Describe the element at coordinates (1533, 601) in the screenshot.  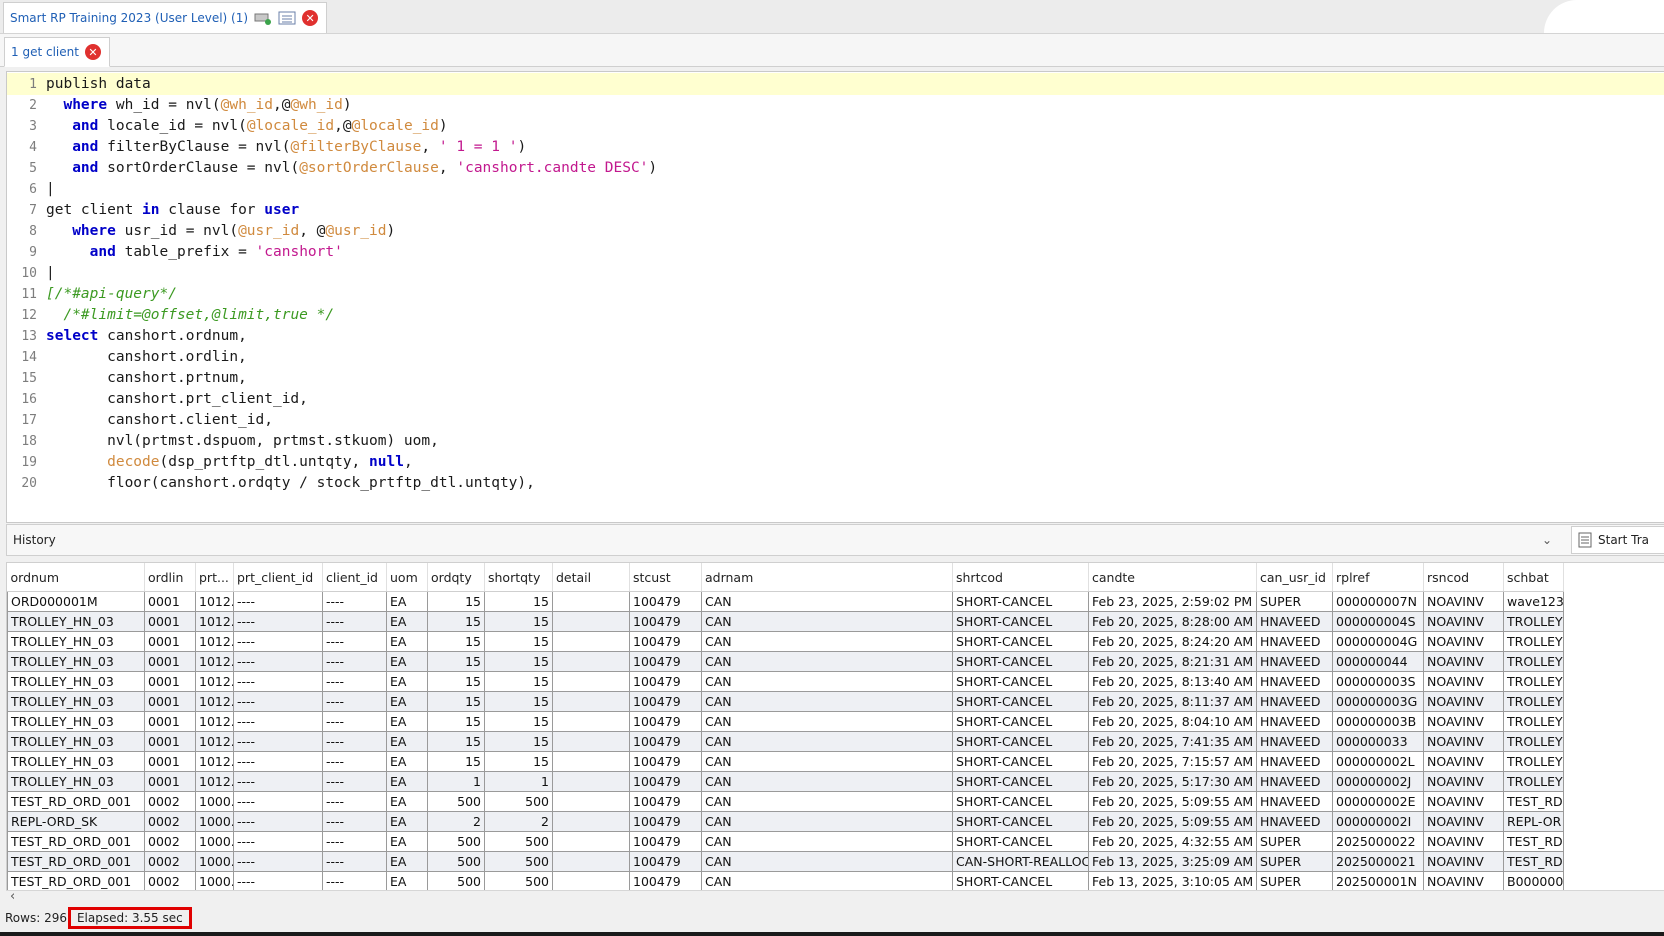
I see `table-cell: wave123` at that location.